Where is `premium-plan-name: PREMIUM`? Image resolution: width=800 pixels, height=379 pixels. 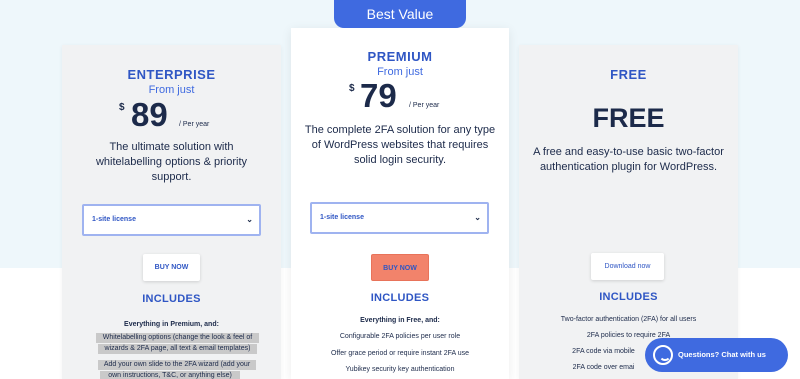
premium-plan-name: PREMIUM is located at coordinates (400, 56).